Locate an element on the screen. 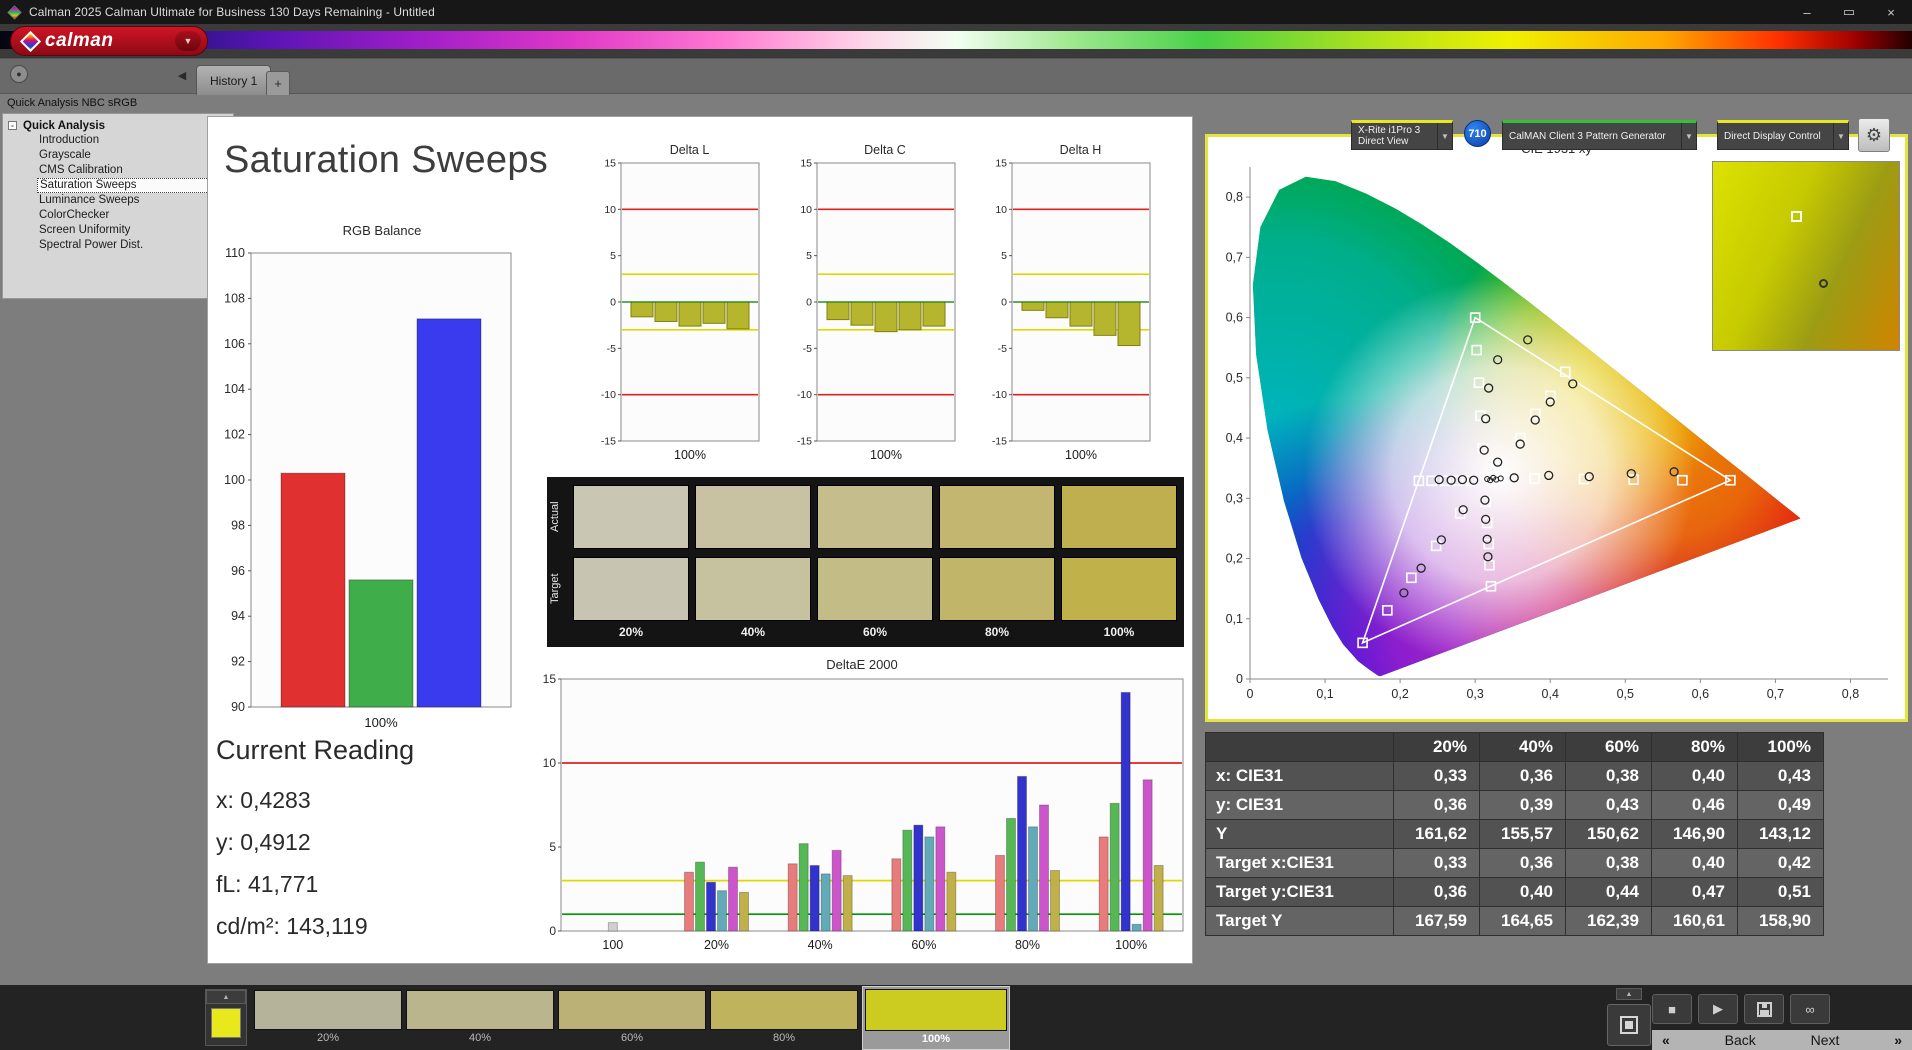  svg-text: 0,8 is located at coordinates (1234, 197).